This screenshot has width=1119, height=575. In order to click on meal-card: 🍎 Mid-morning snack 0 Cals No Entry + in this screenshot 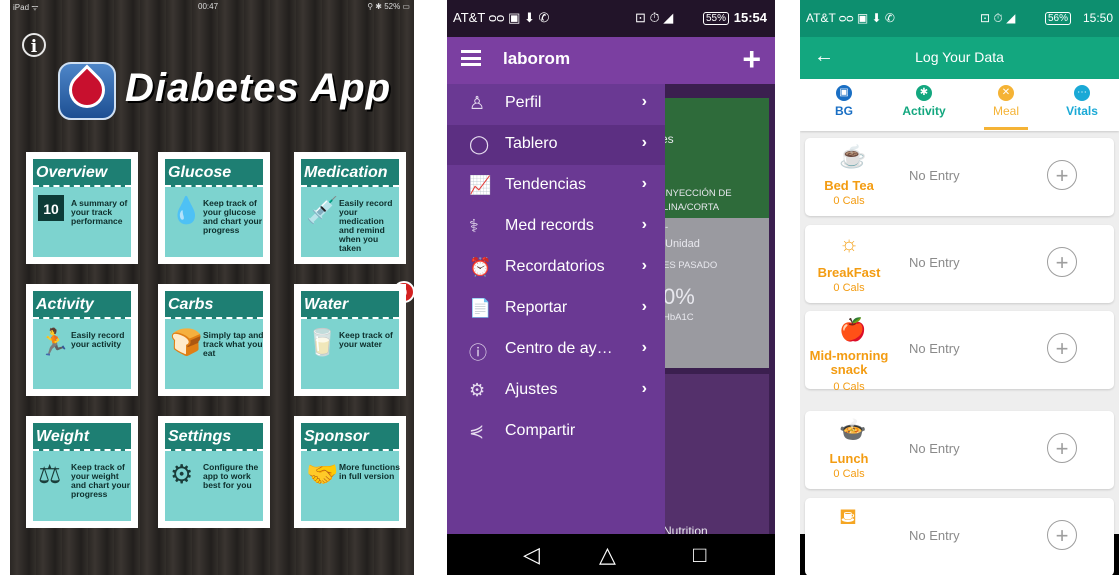, I will do `click(959, 352)`.